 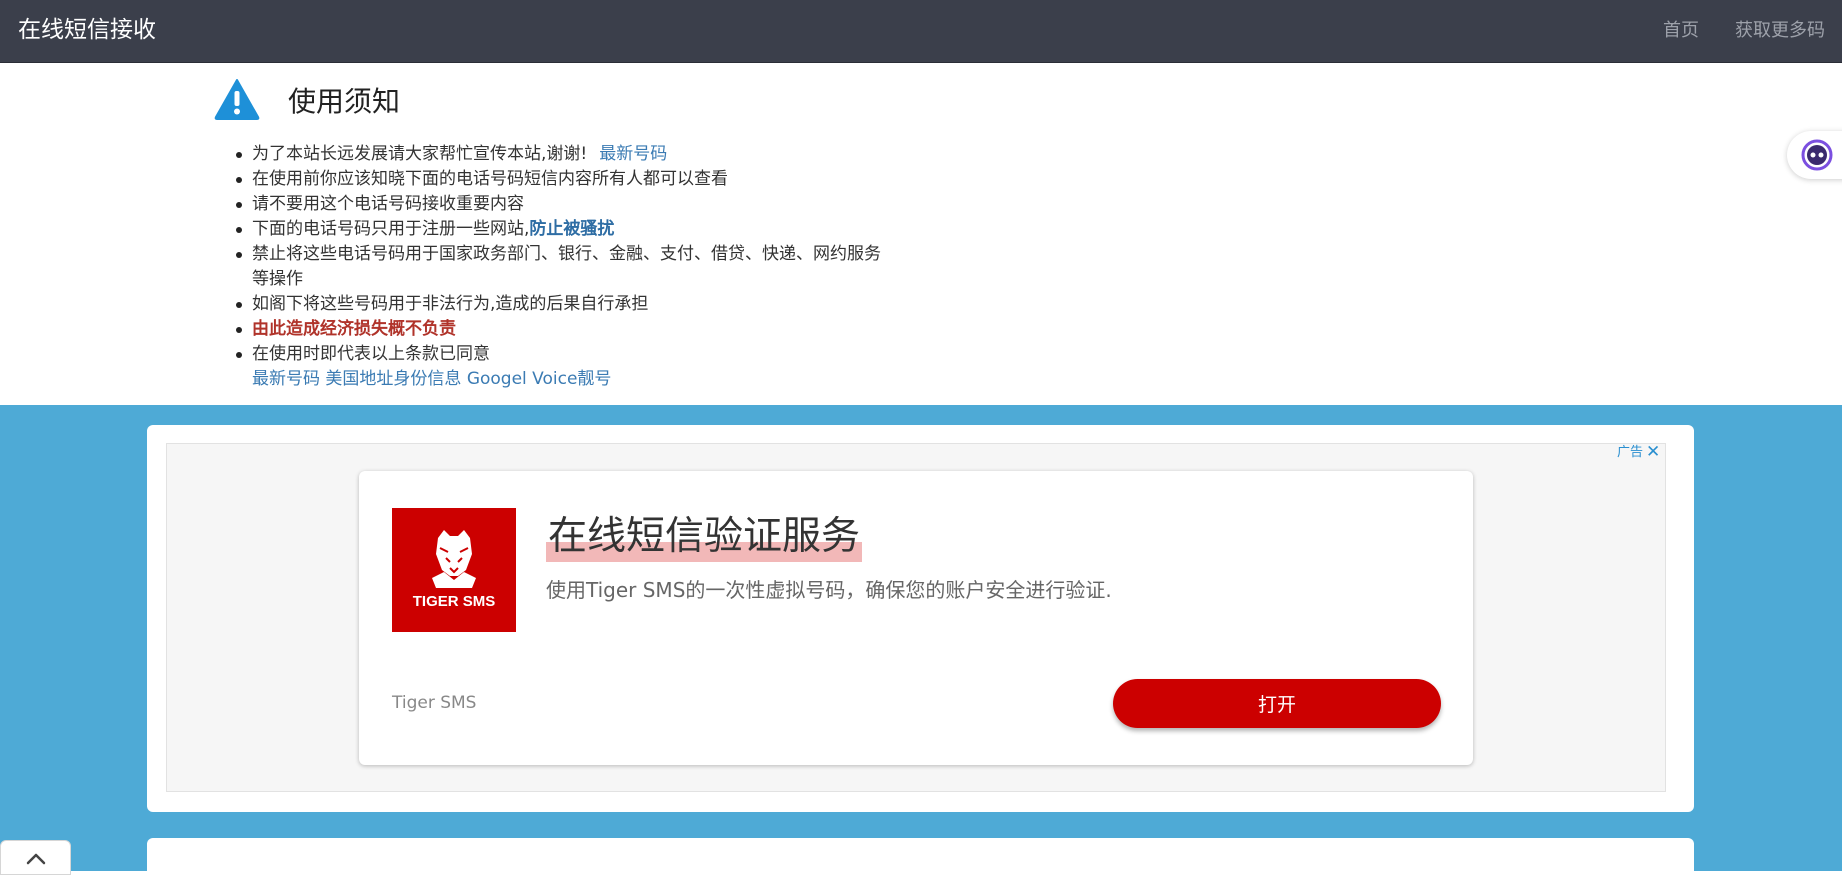 I want to click on warning-icon, so click(x=237, y=101).